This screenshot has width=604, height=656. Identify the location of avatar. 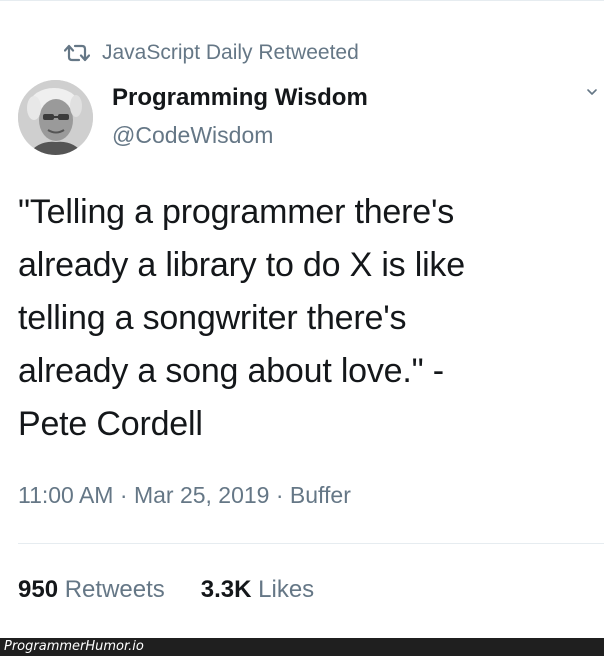
(55, 117).